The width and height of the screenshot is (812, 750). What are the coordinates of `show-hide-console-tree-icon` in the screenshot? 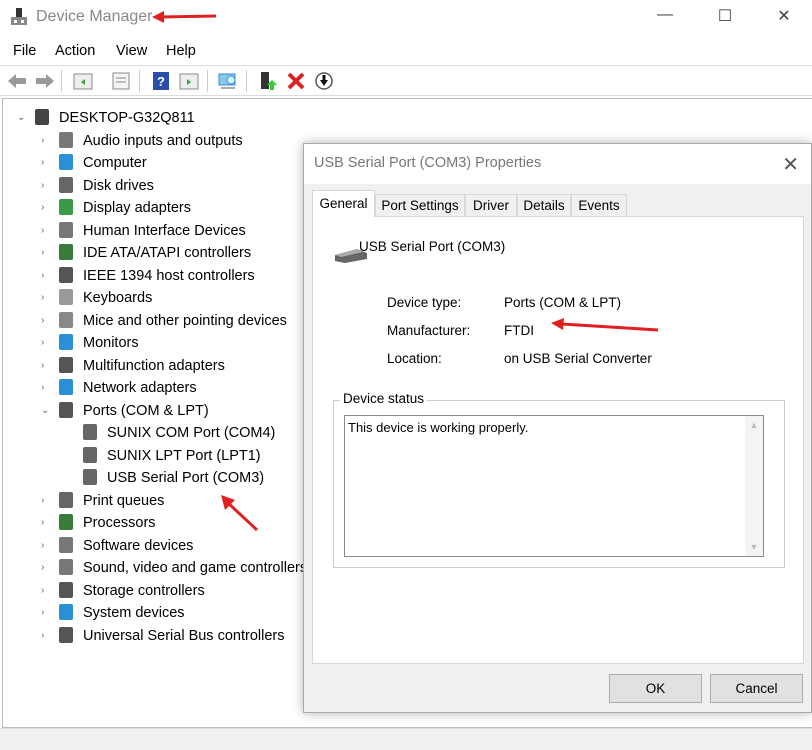 It's located at (83, 81).